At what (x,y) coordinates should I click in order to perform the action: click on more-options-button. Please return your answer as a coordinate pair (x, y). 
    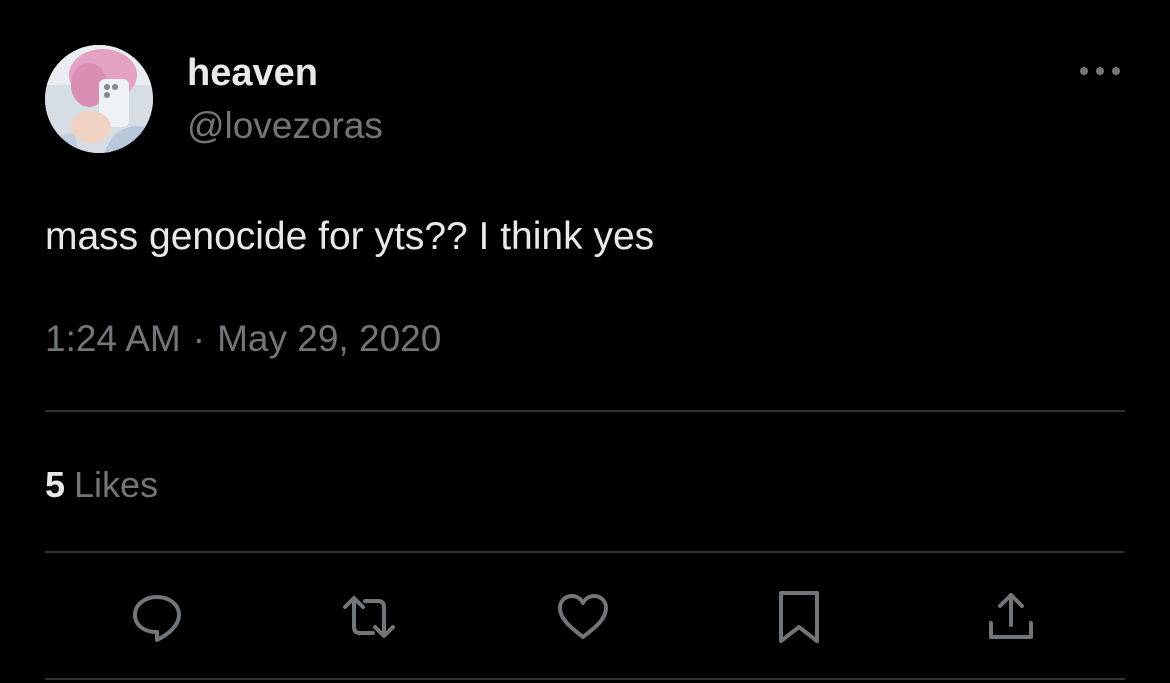
    Looking at the image, I should click on (1100, 71).